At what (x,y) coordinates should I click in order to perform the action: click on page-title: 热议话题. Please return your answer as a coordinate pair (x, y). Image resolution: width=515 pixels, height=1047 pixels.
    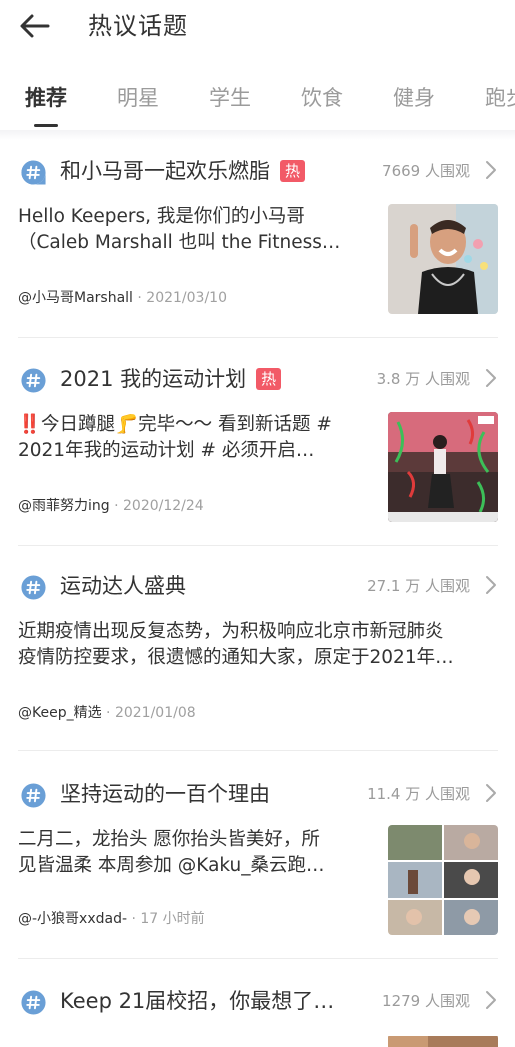
    Looking at the image, I should click on (138, 26).